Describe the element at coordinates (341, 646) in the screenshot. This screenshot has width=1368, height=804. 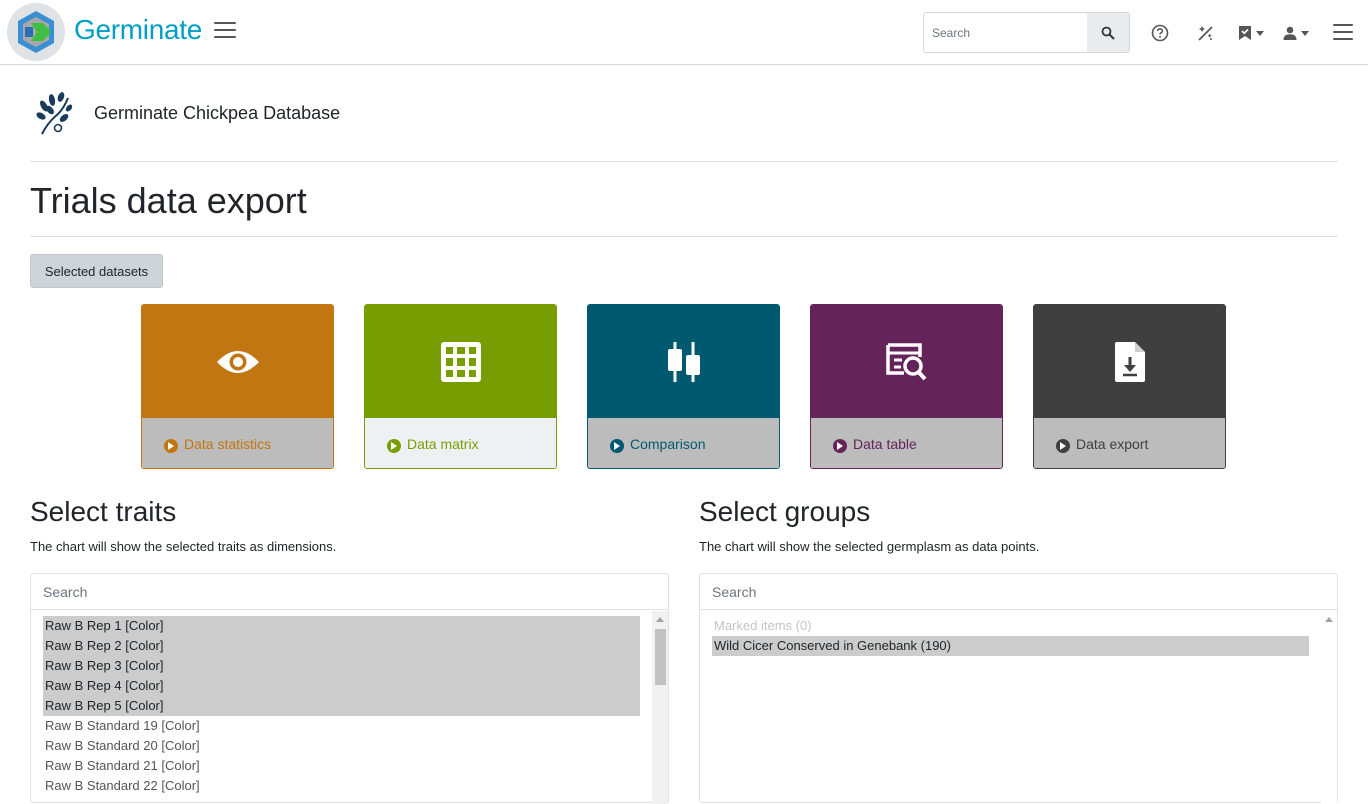
I see `list-item: Raw B Rep 2 [Color]` at that location.